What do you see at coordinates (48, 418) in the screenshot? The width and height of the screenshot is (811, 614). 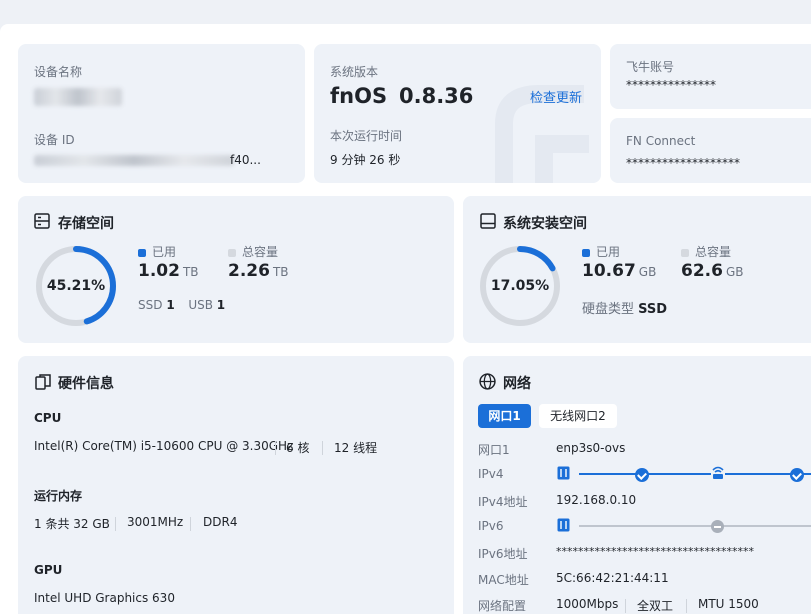 I see `cpu-label: CPU` at bounding box center [48, 418].